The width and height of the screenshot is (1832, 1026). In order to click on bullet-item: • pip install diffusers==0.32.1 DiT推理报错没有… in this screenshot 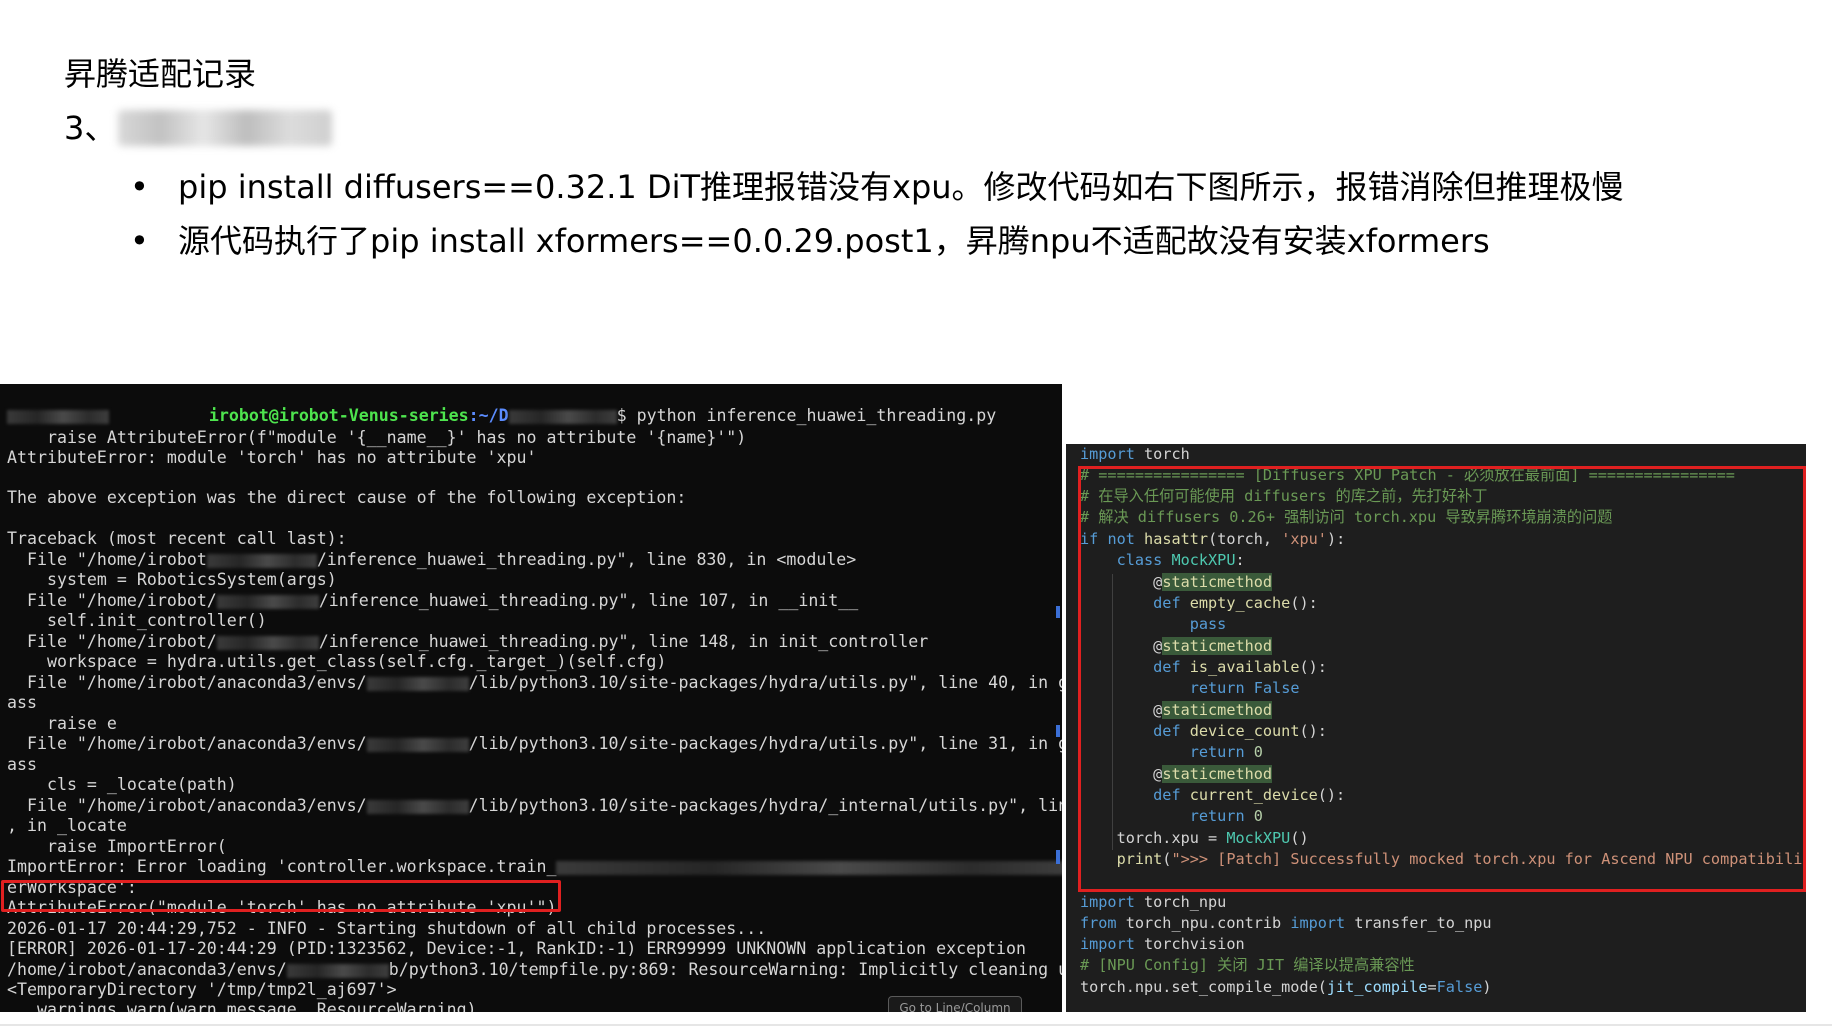, I will do `click(877, 187)`.